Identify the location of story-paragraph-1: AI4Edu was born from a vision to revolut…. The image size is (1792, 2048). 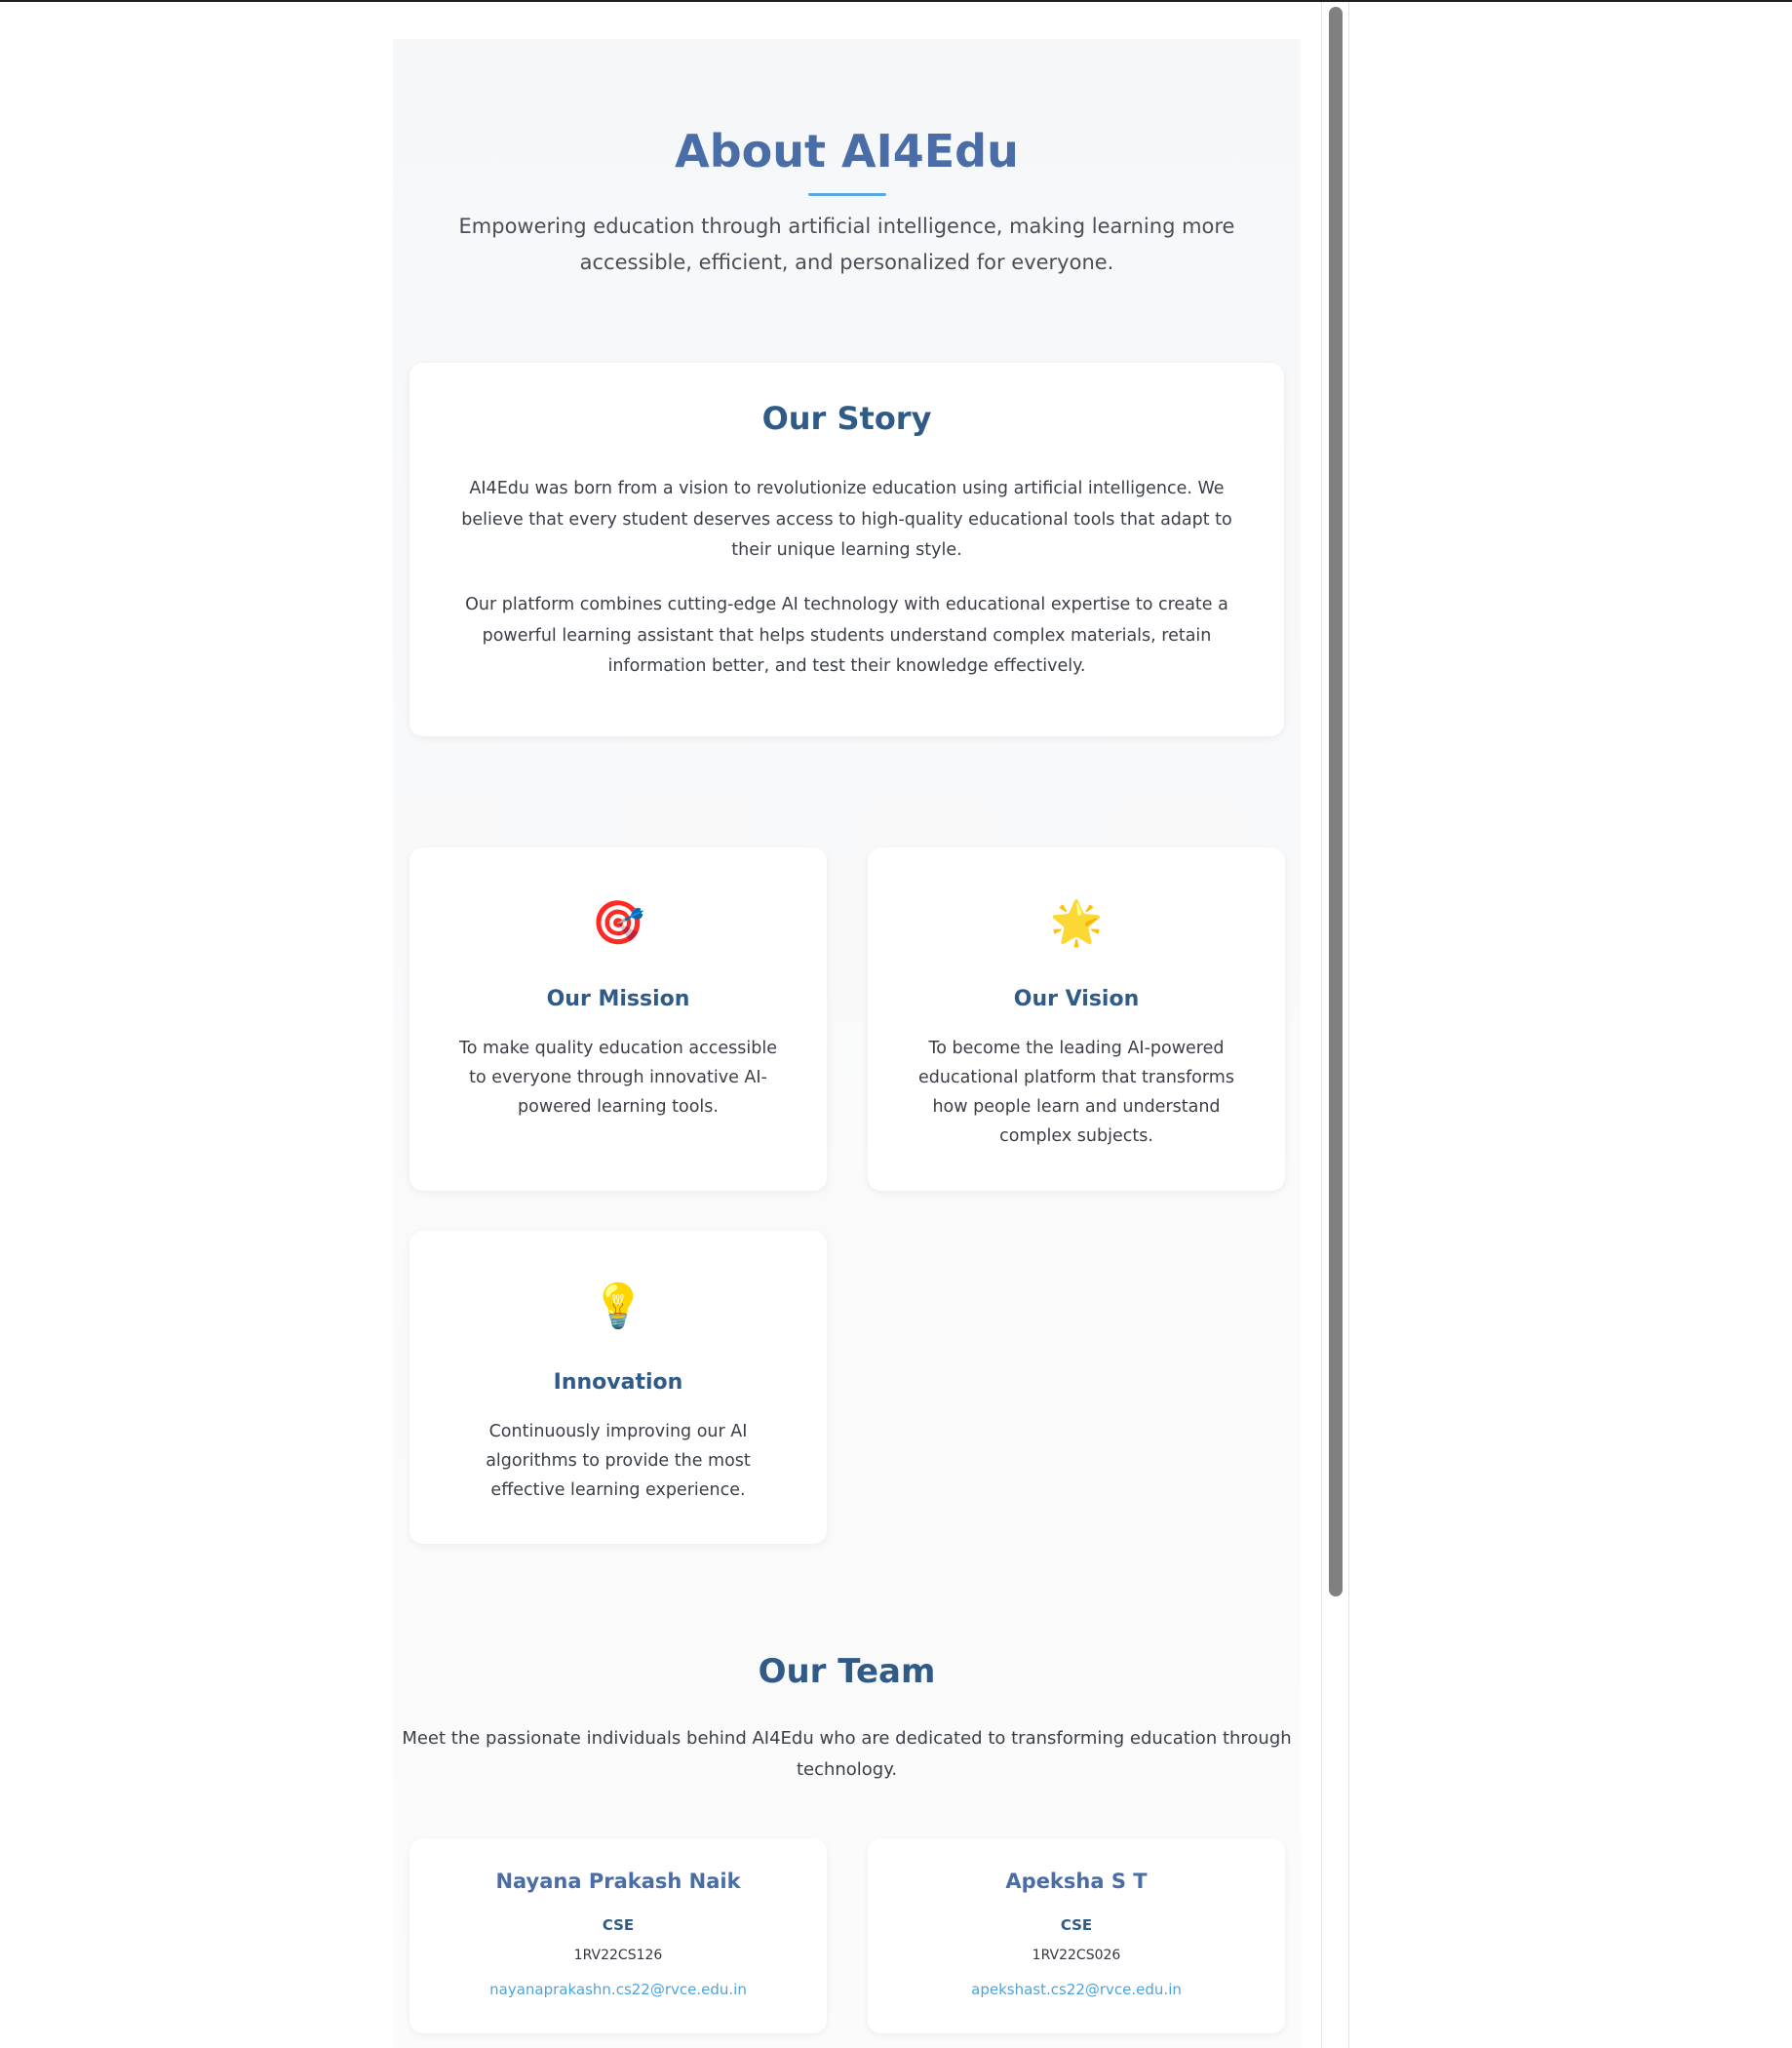
(846, 519).